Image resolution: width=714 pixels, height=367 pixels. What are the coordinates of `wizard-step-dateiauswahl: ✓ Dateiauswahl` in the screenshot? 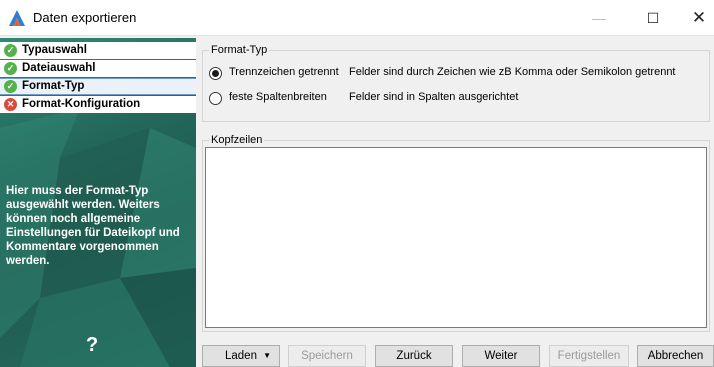 It's located at (98, 68).